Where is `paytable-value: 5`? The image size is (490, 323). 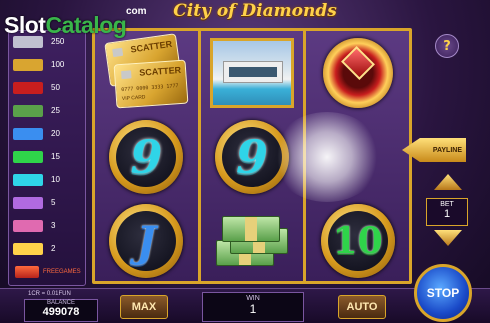
paytable-value: 5 is located at coordinates (53, 202).